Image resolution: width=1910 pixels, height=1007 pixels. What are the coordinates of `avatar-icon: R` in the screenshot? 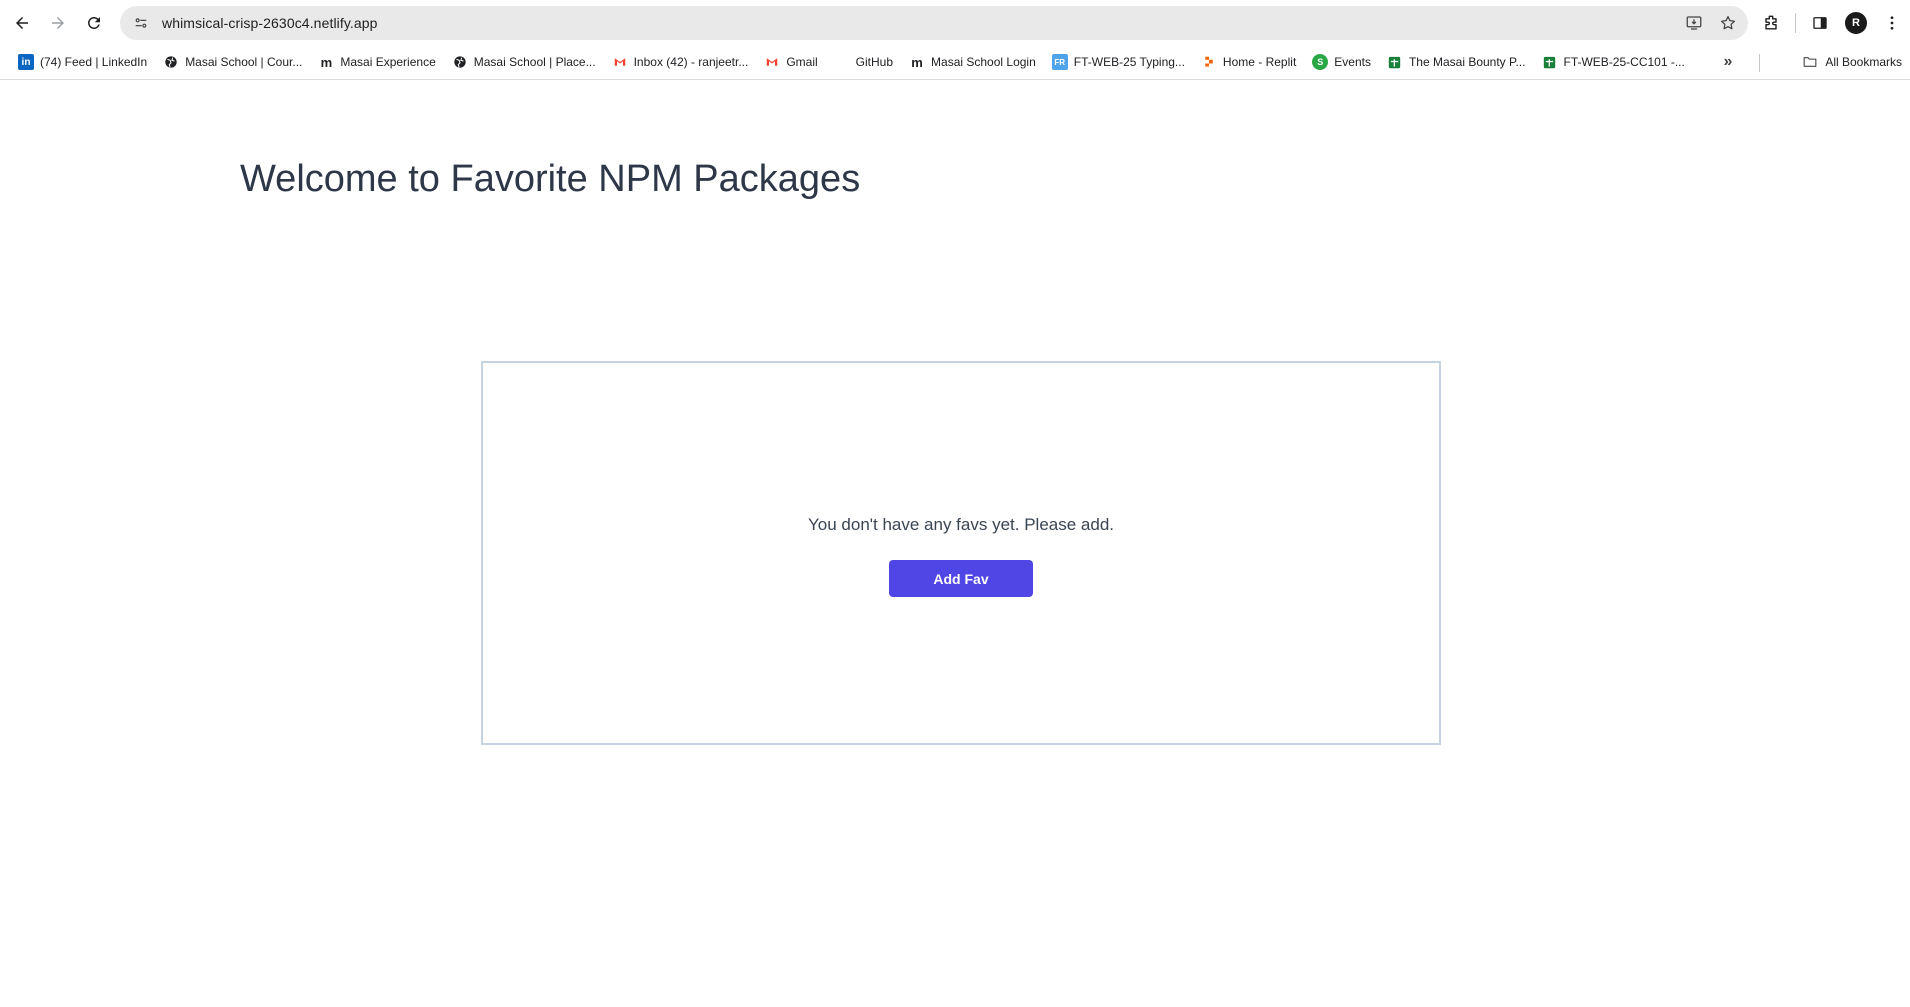 It's located at (1856, 22).